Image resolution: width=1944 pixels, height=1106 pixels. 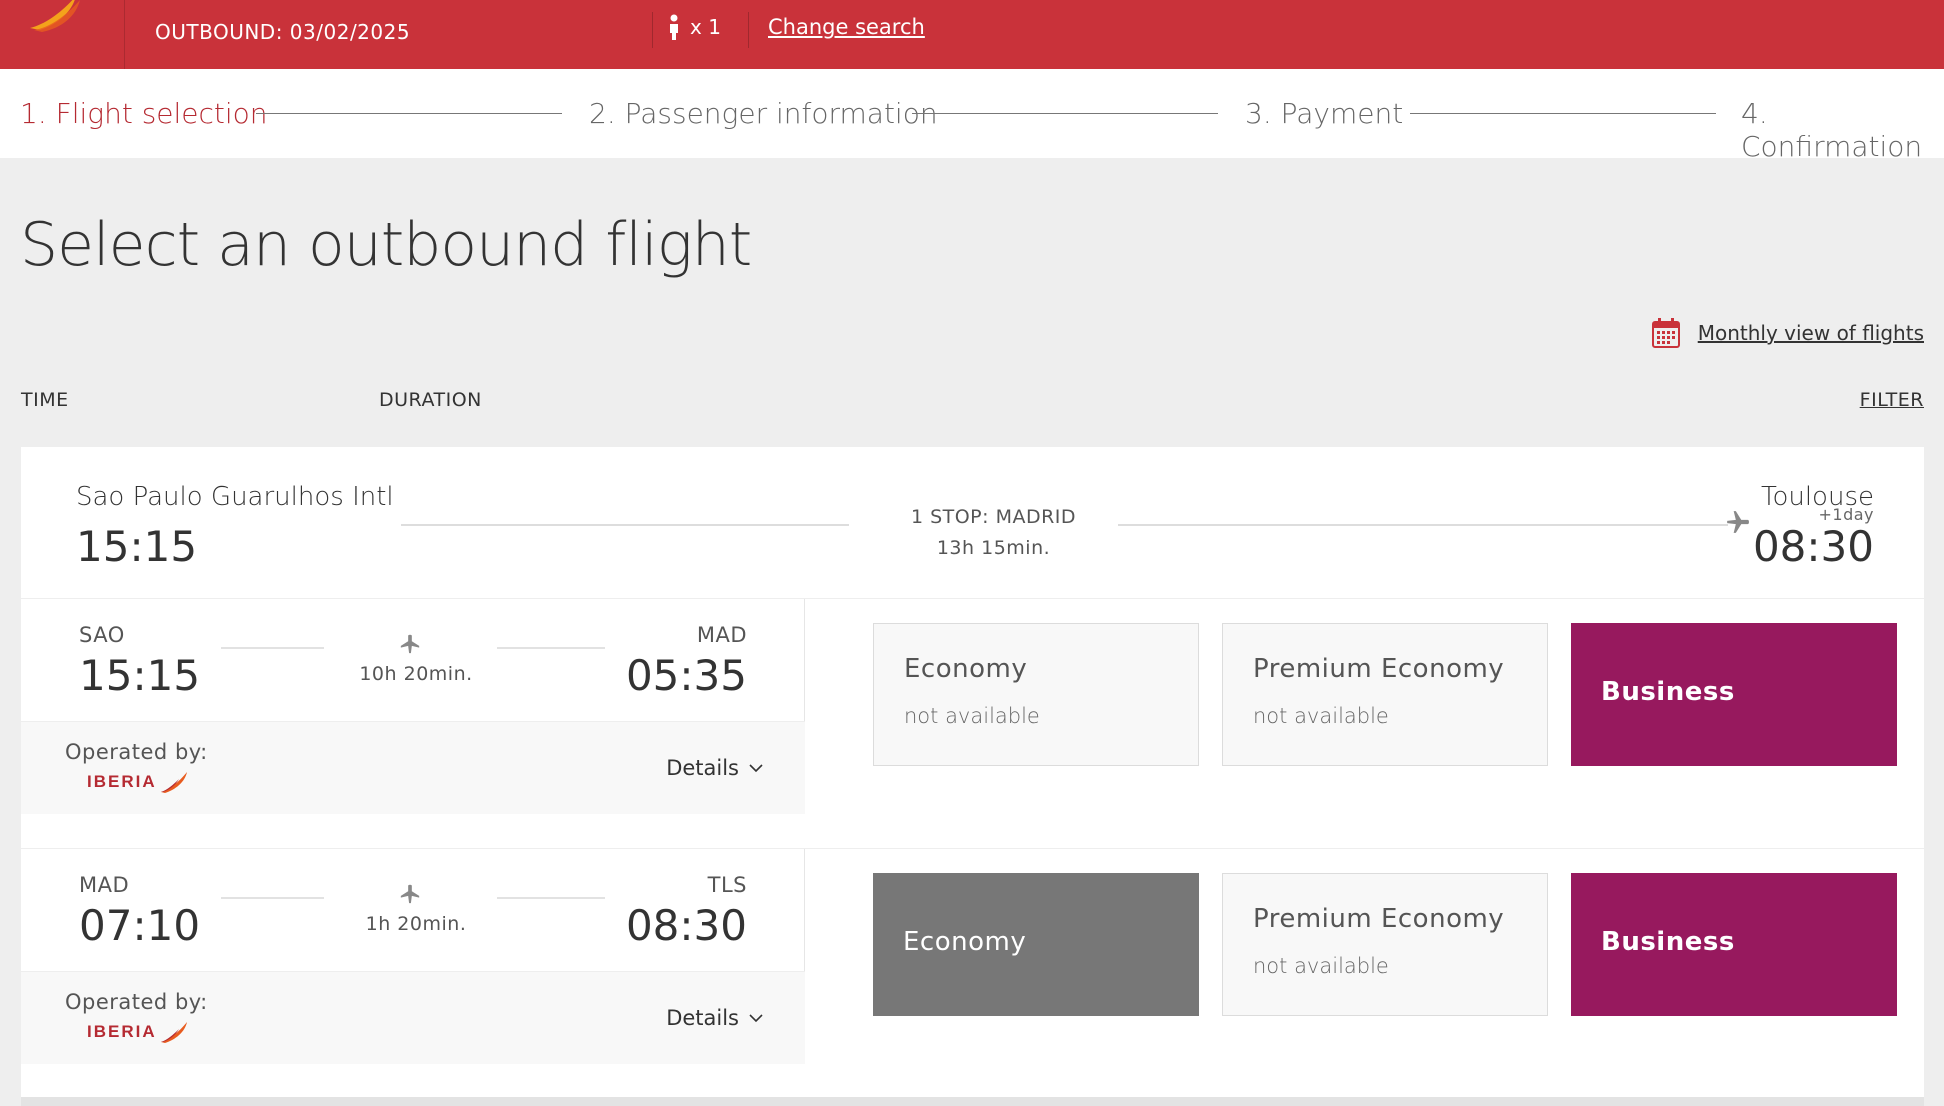 What do you see at coordinates (45, 400) in the screenshot?
I see `column-header-time: TIME` at bounding box center [45, 400].